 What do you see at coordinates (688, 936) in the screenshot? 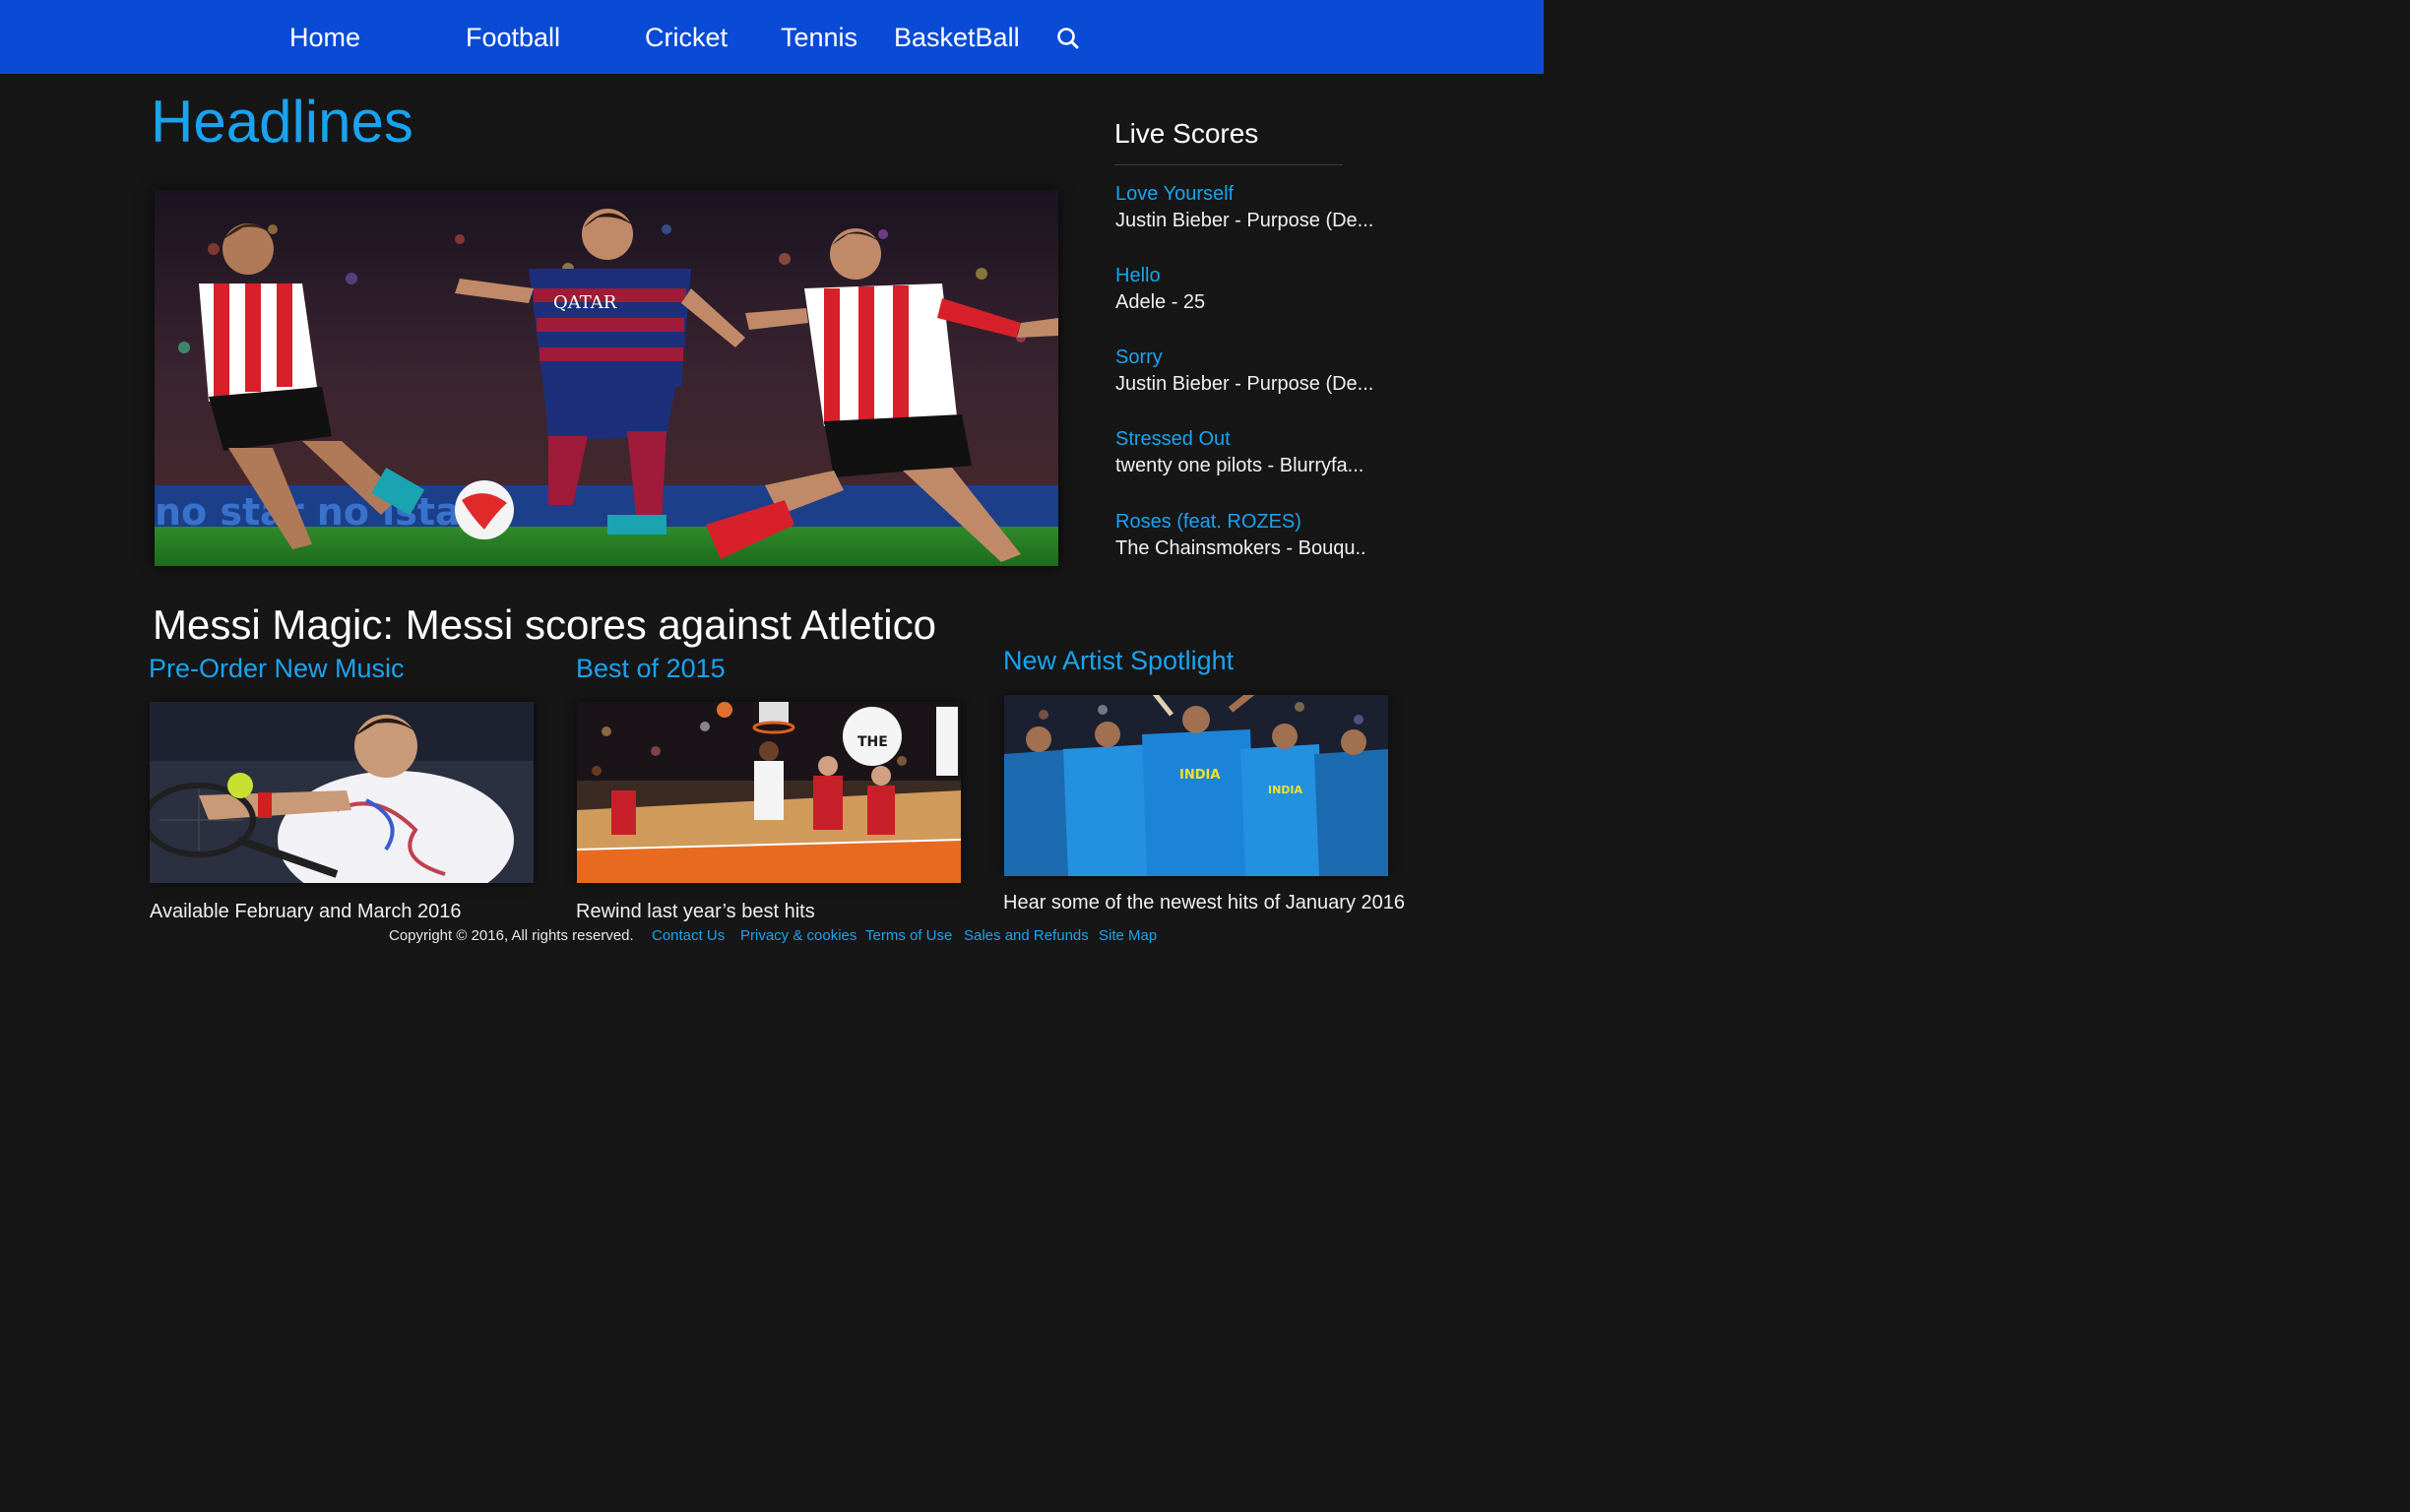
I see `footer-link-contact-us: Contact Us` at bounding box center [688, 936].